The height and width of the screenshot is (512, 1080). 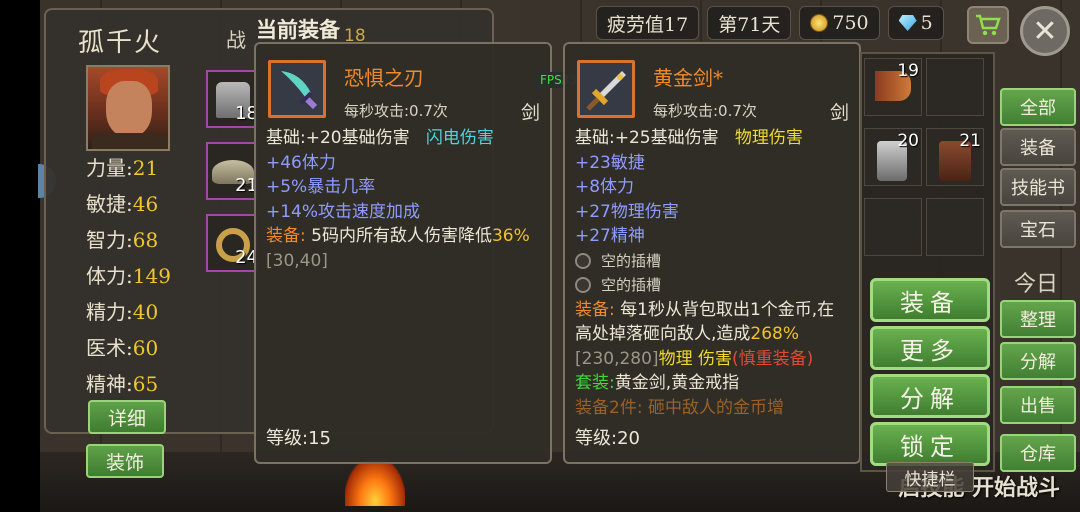 What do you see at coordinates (1038, 361) in the screenshot?
I see `salvage-button: 分解` at bounding box center [1038, 361].